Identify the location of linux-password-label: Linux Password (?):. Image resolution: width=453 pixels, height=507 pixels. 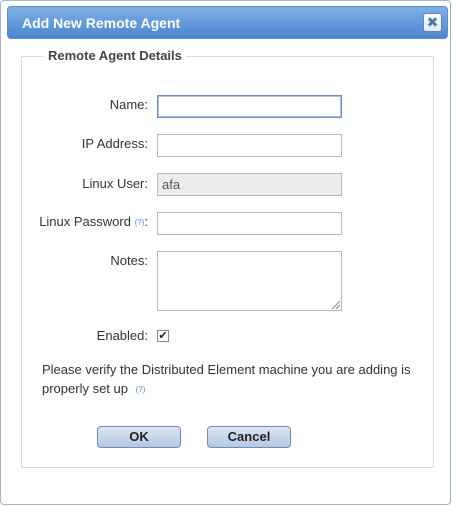
(93, 221).